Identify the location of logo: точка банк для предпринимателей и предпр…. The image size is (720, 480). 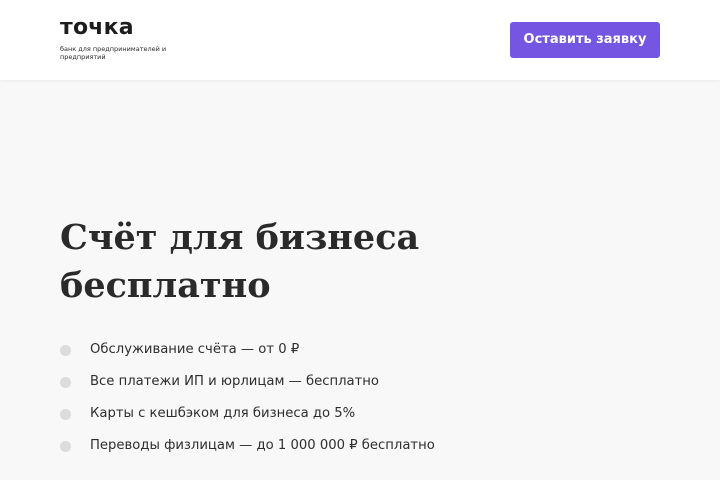
(125, 40).